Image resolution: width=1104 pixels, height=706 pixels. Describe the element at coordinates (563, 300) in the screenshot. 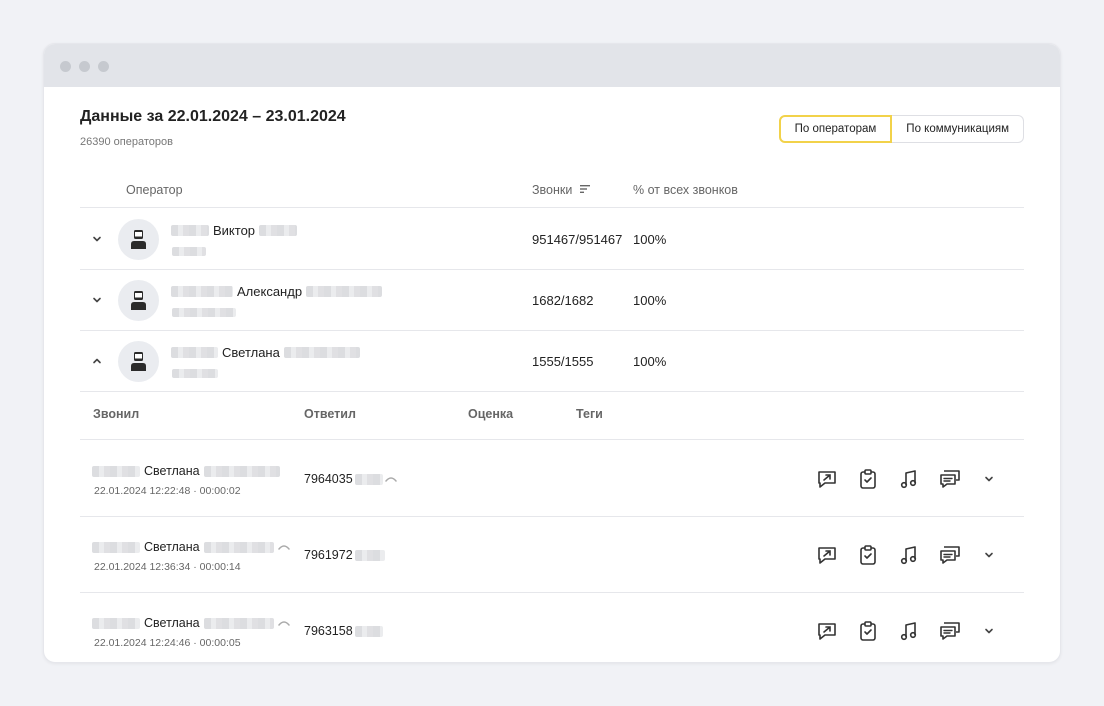

I see `calls-value: 1682/1682` at that location.